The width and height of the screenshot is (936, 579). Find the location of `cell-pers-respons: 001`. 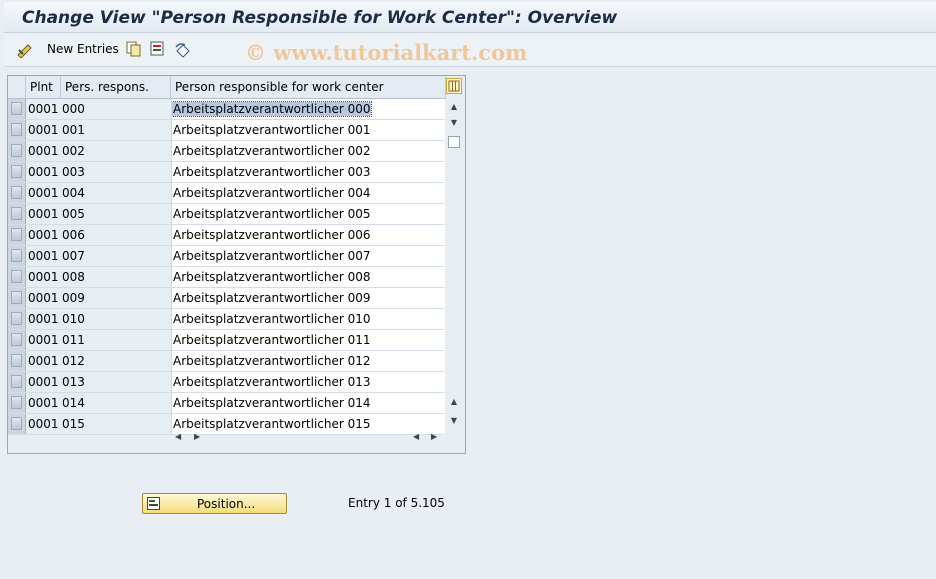

cell-pers-respons: 001 is located at coordinates (73, 130).